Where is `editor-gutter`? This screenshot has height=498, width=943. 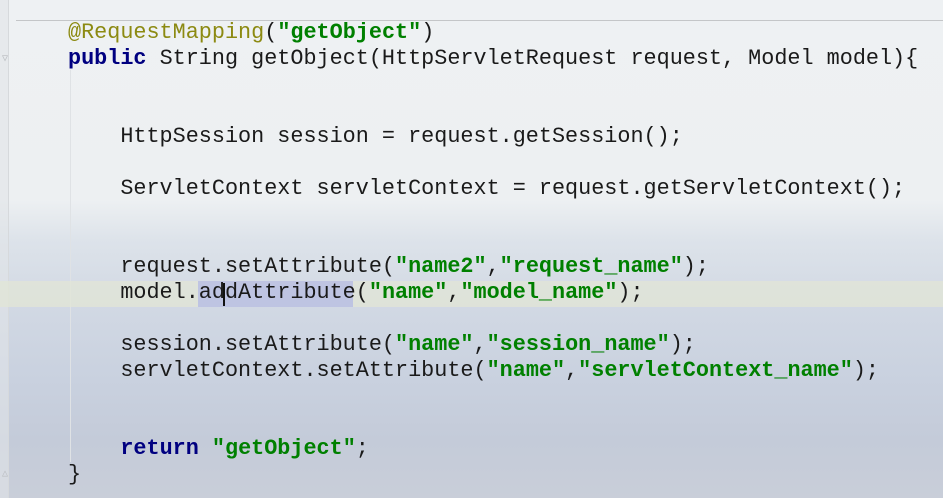 editor-gutter is located at coordinates (4, 249).